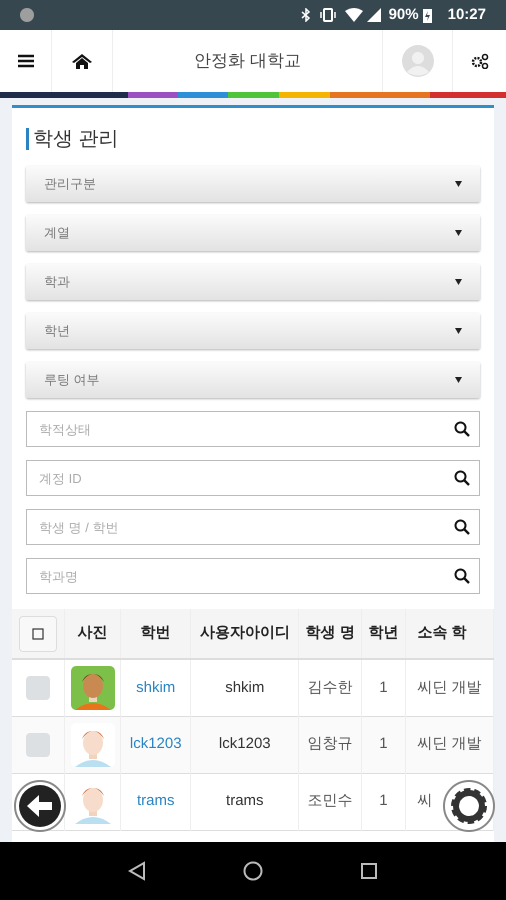  I want to click on table-cell: trams, so click(245, 801).